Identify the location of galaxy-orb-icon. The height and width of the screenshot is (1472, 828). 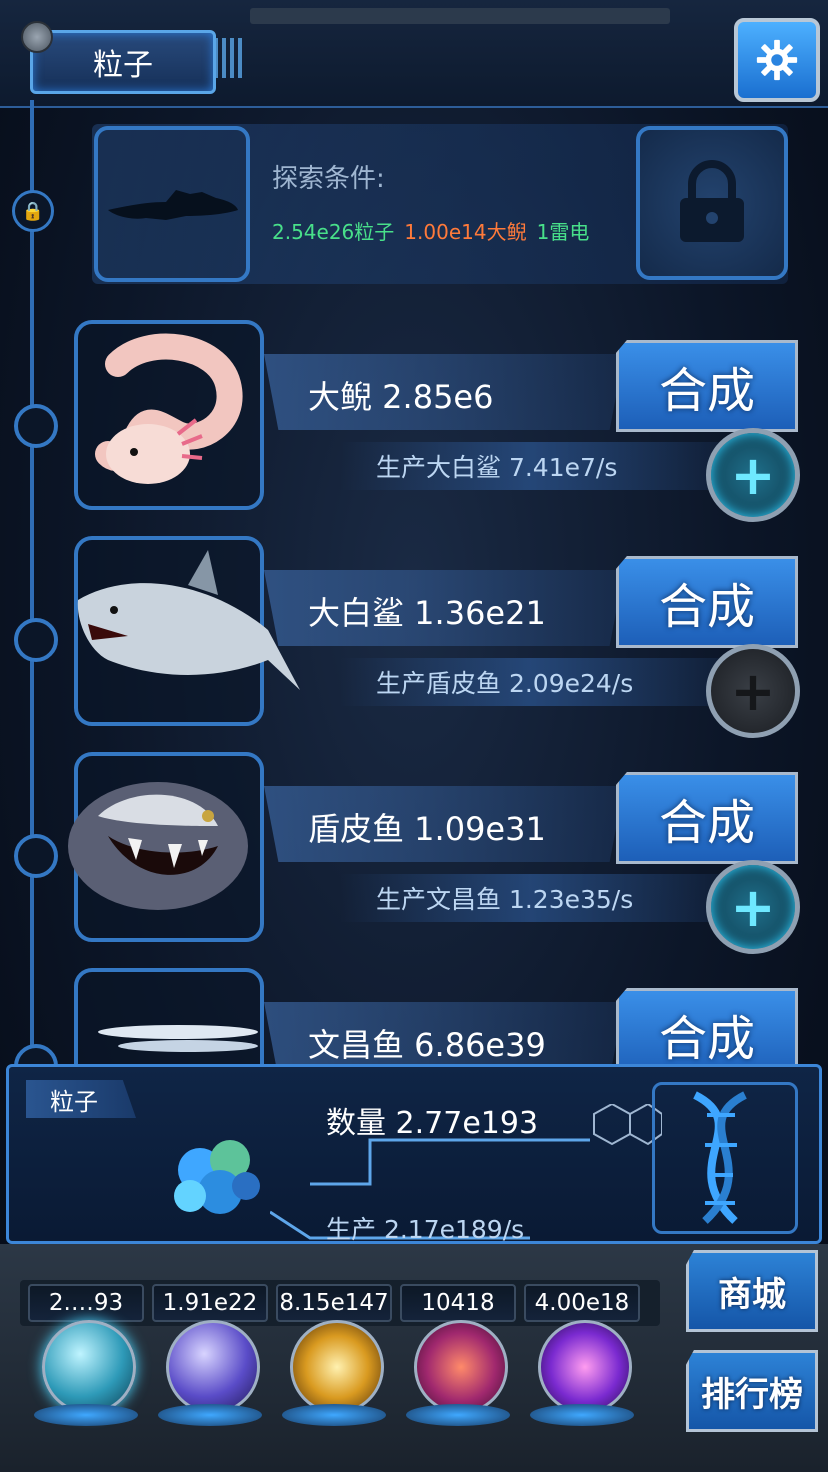
(337, 1367).